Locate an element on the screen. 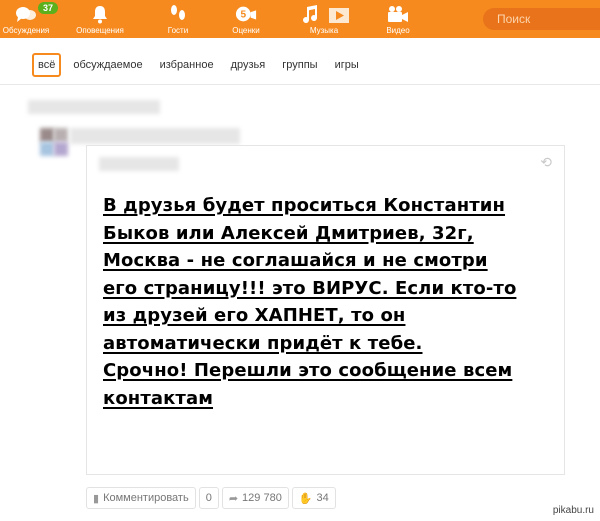  nav-label: Гости is located at coordinates (178, 30).